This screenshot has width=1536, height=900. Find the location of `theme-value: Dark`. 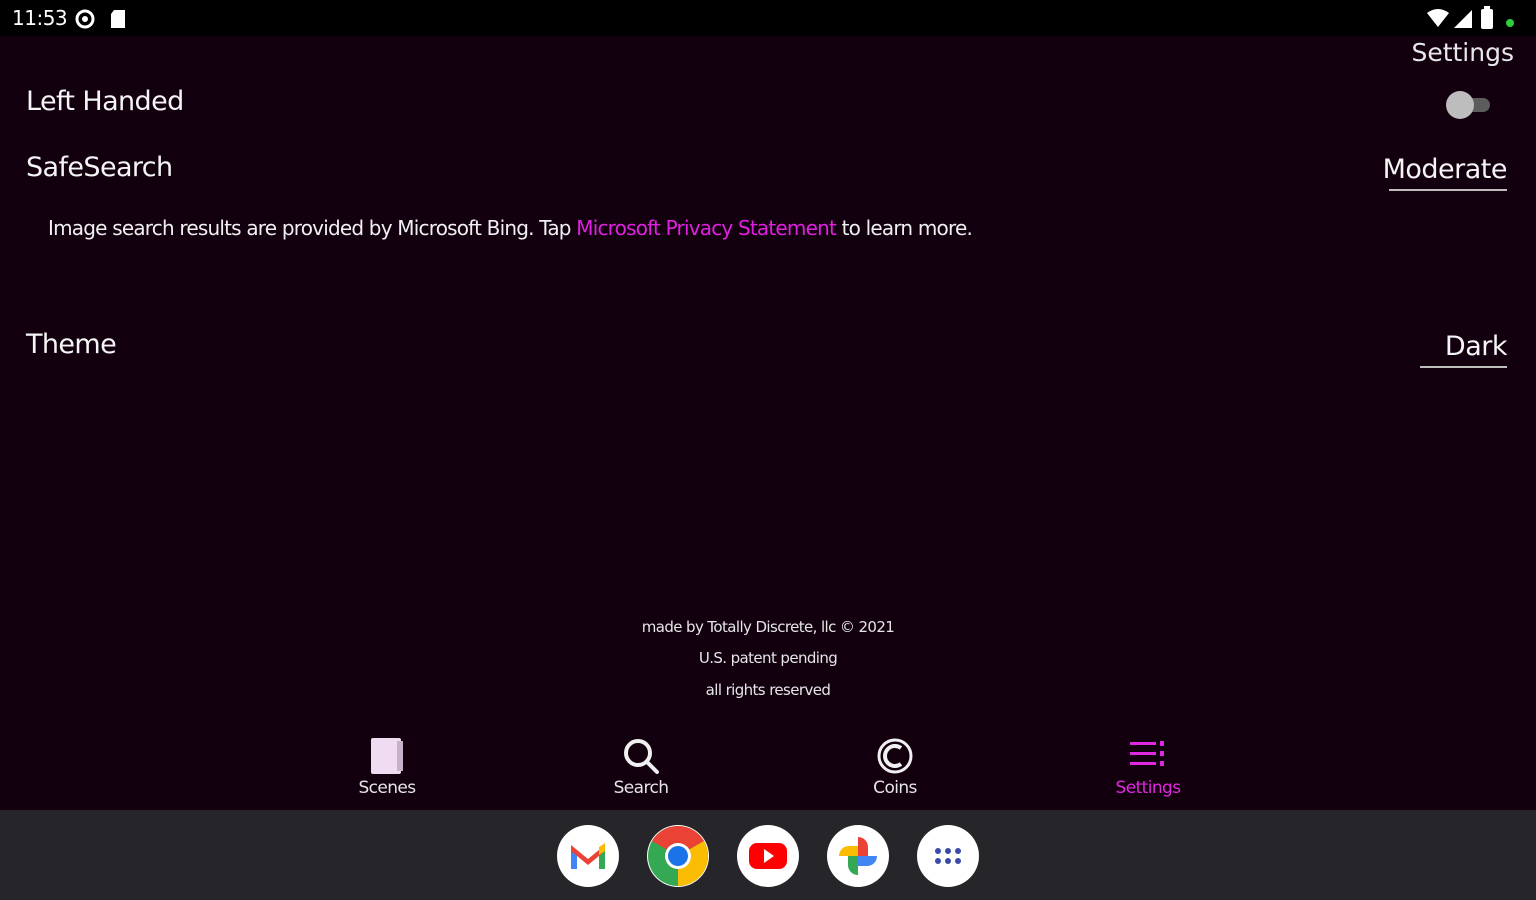

theme-value: Dark is located at coordinates (1476, 346).